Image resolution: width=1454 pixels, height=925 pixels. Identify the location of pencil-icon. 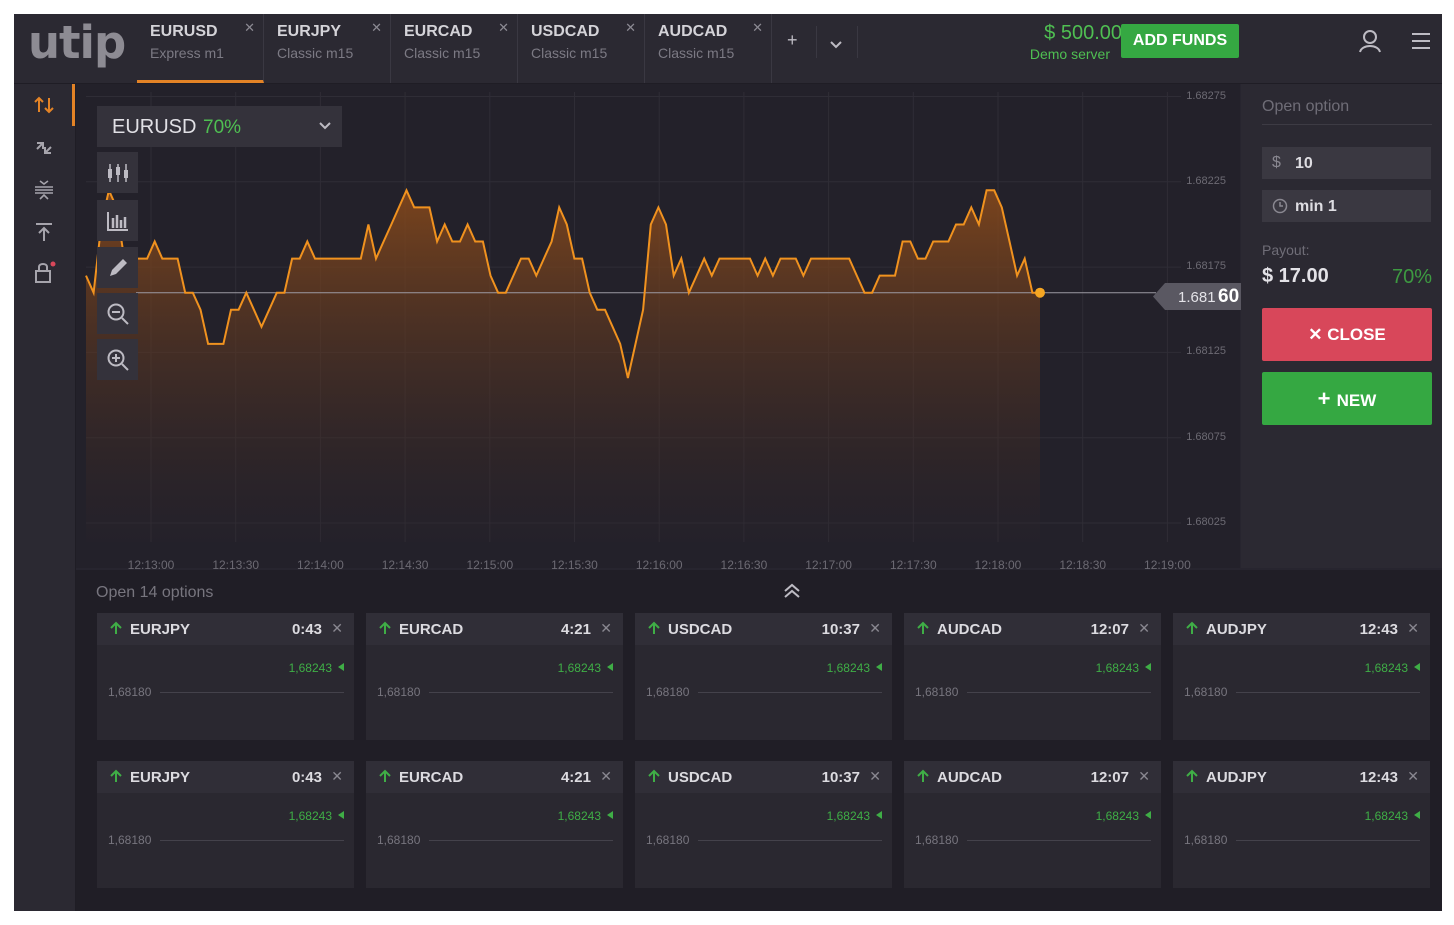
(117, 267).